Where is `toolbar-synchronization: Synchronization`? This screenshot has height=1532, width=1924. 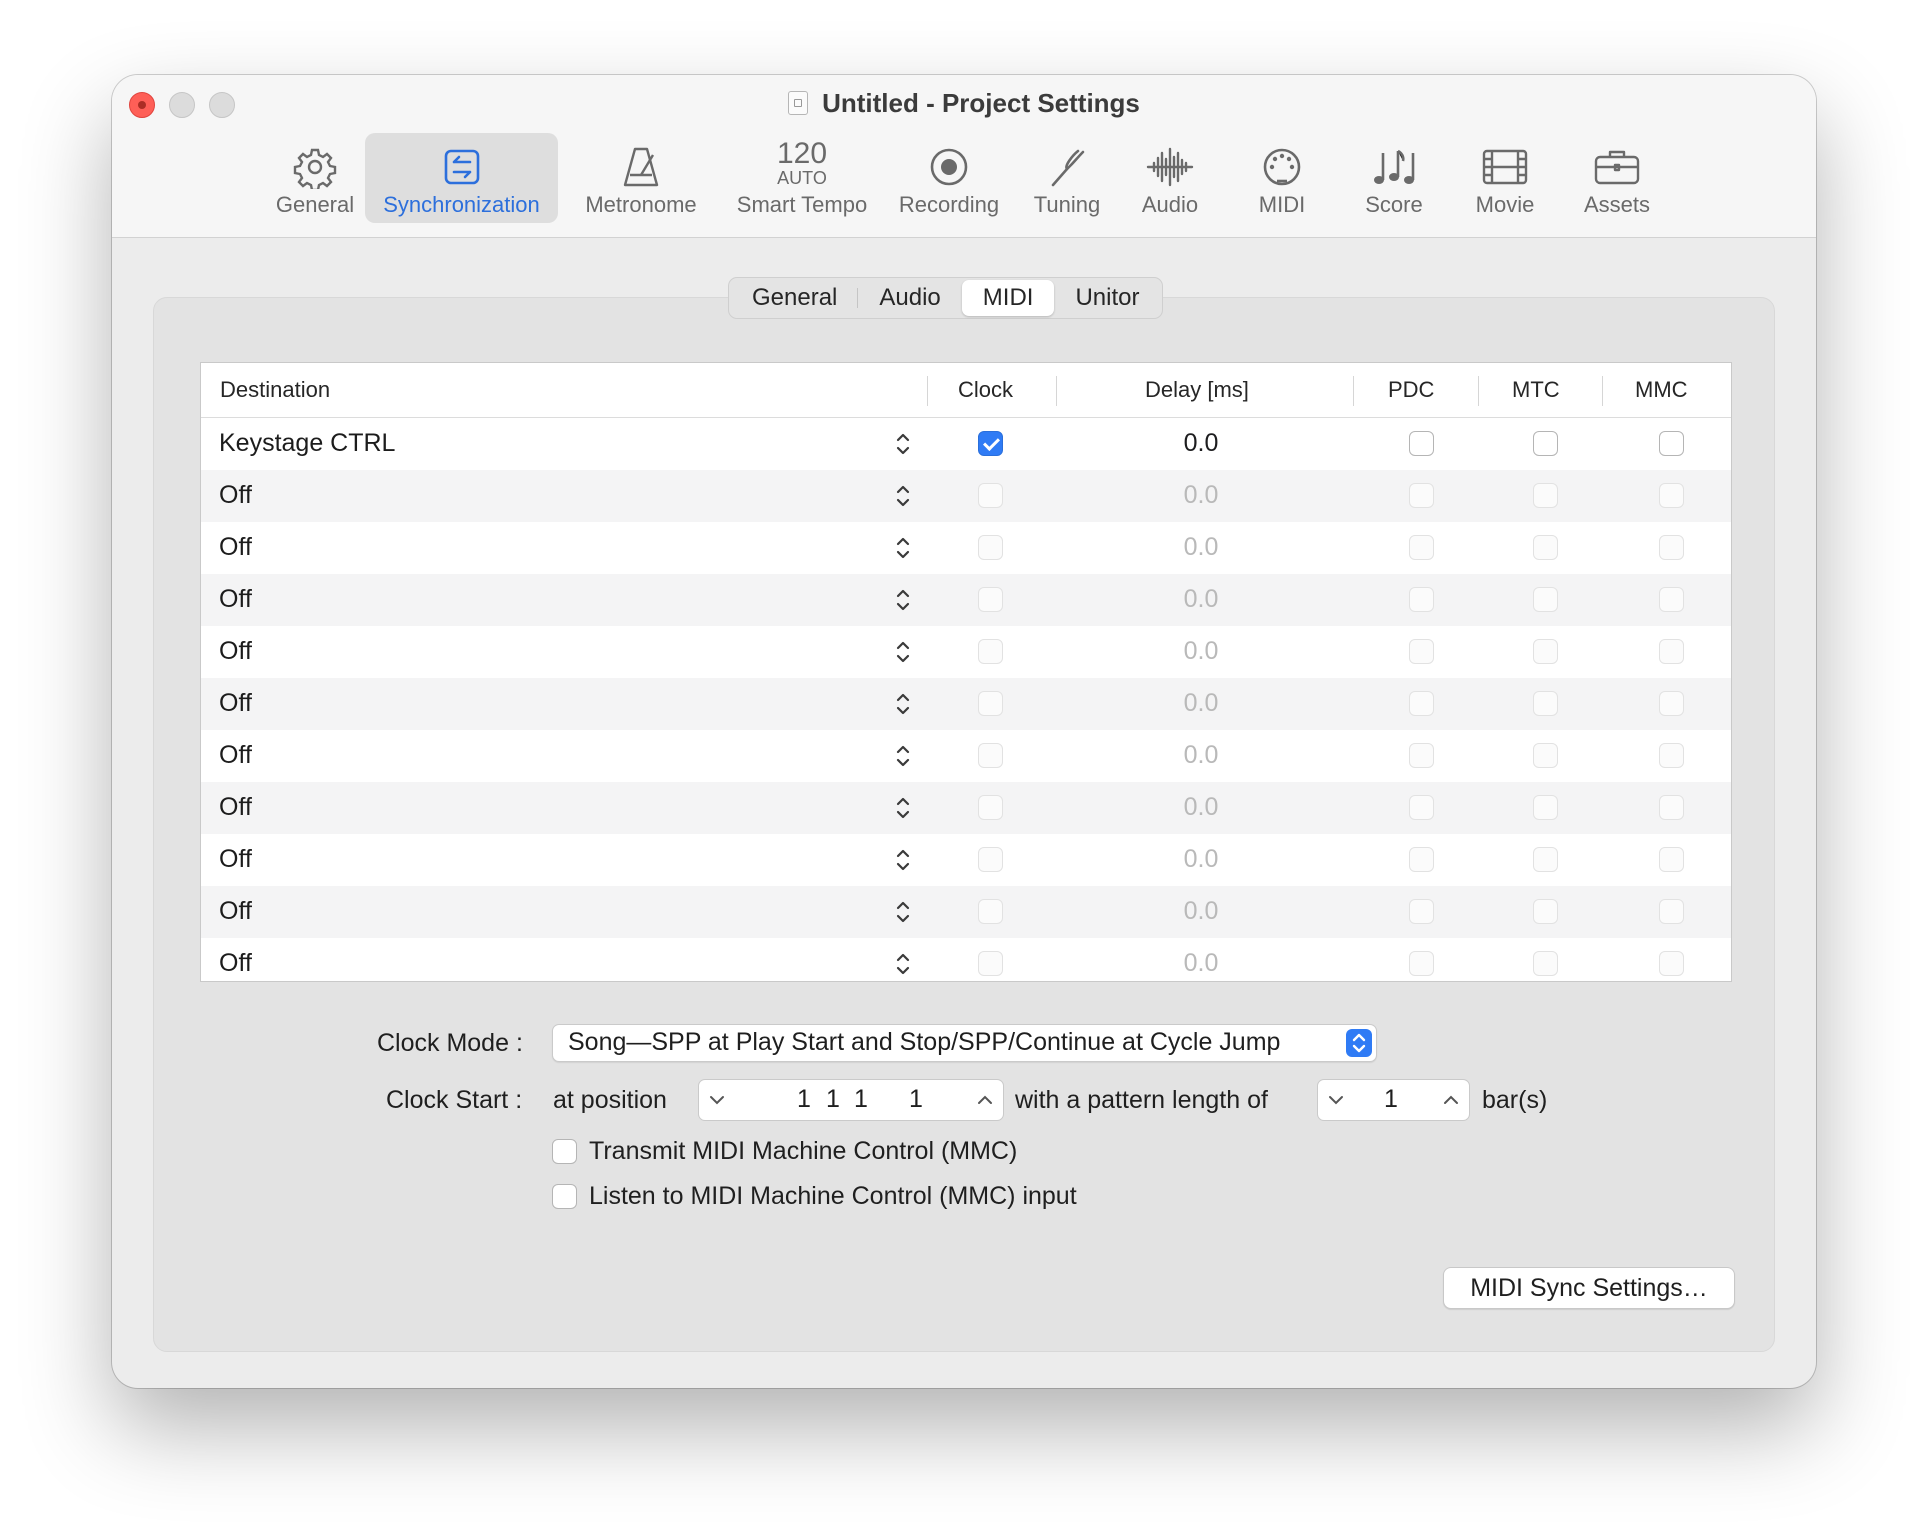
toolbar-synchronization: Synchronization is located at coordinates (461, 178).